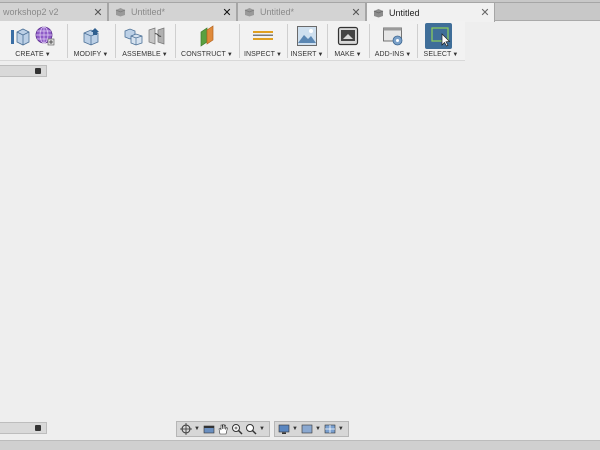 The image size is (600, 450). Describe the element at coordinates (263, 36) in the screenshot. I see `measure-icon` at that location.